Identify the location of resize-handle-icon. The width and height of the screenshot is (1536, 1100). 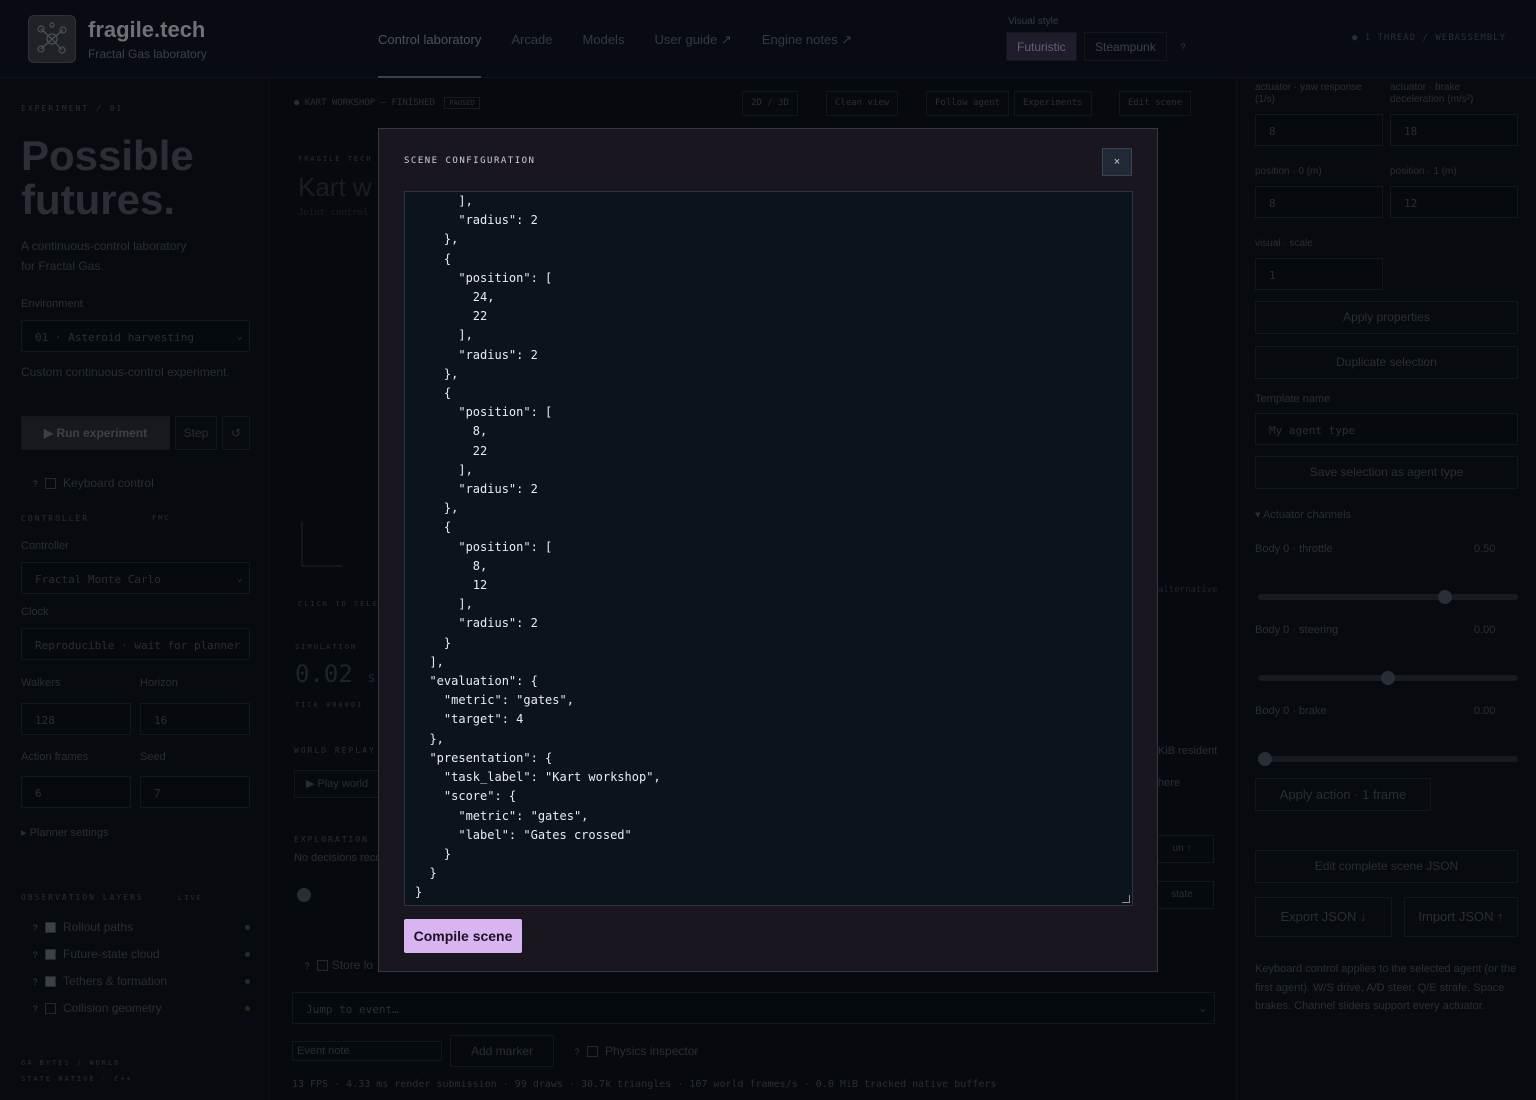
(1126, 899).